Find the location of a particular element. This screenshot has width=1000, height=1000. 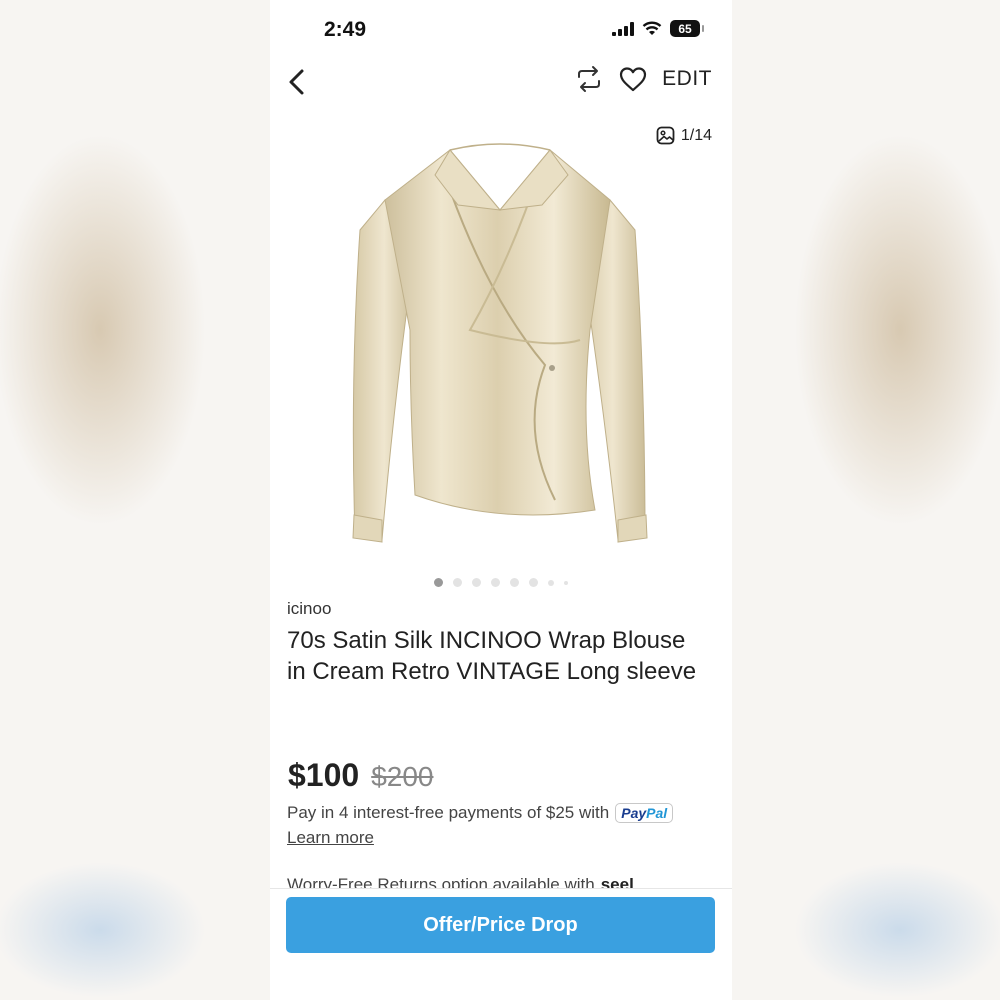

price-row: $100 $200 is located at coordinates (360, 775).